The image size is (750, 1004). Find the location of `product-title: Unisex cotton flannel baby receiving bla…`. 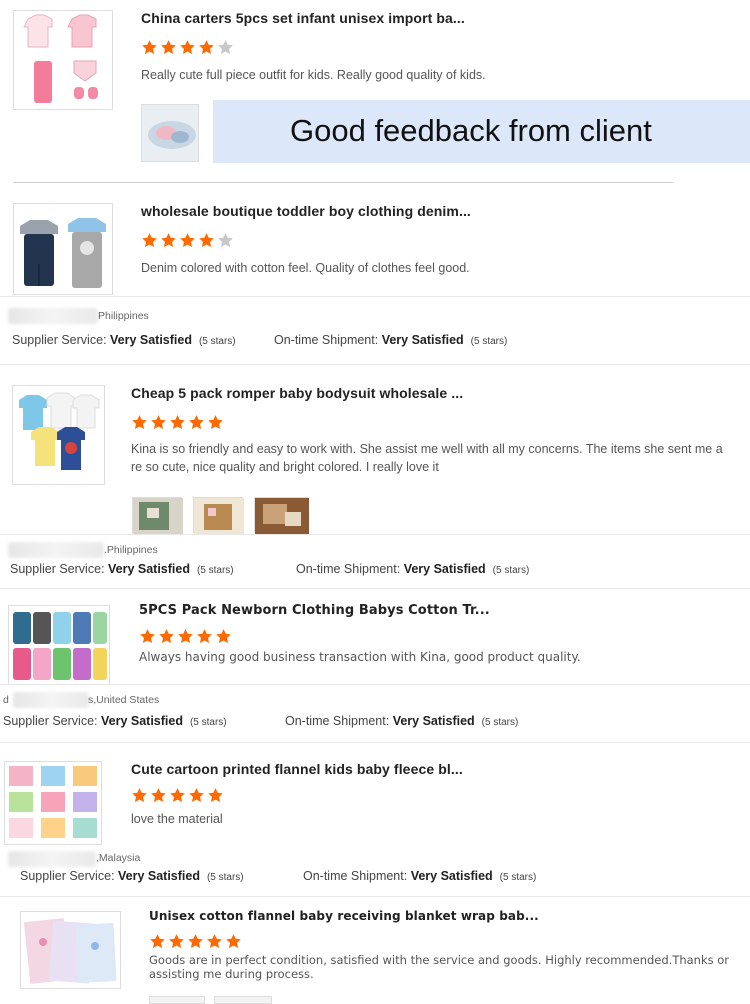

product-title: Unisex cotton flannel baby receiving bla… is located at coordinates (344, 916).